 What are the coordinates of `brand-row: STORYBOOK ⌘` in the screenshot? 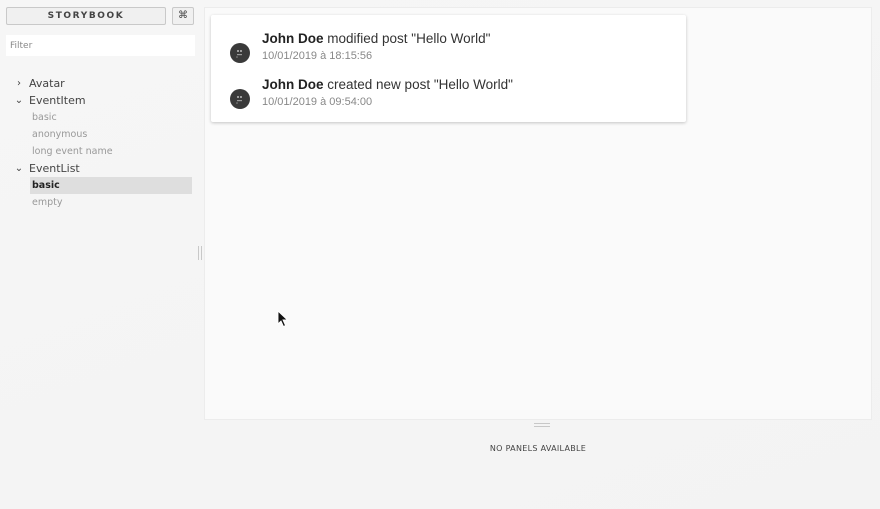 It's located at (101, 17).